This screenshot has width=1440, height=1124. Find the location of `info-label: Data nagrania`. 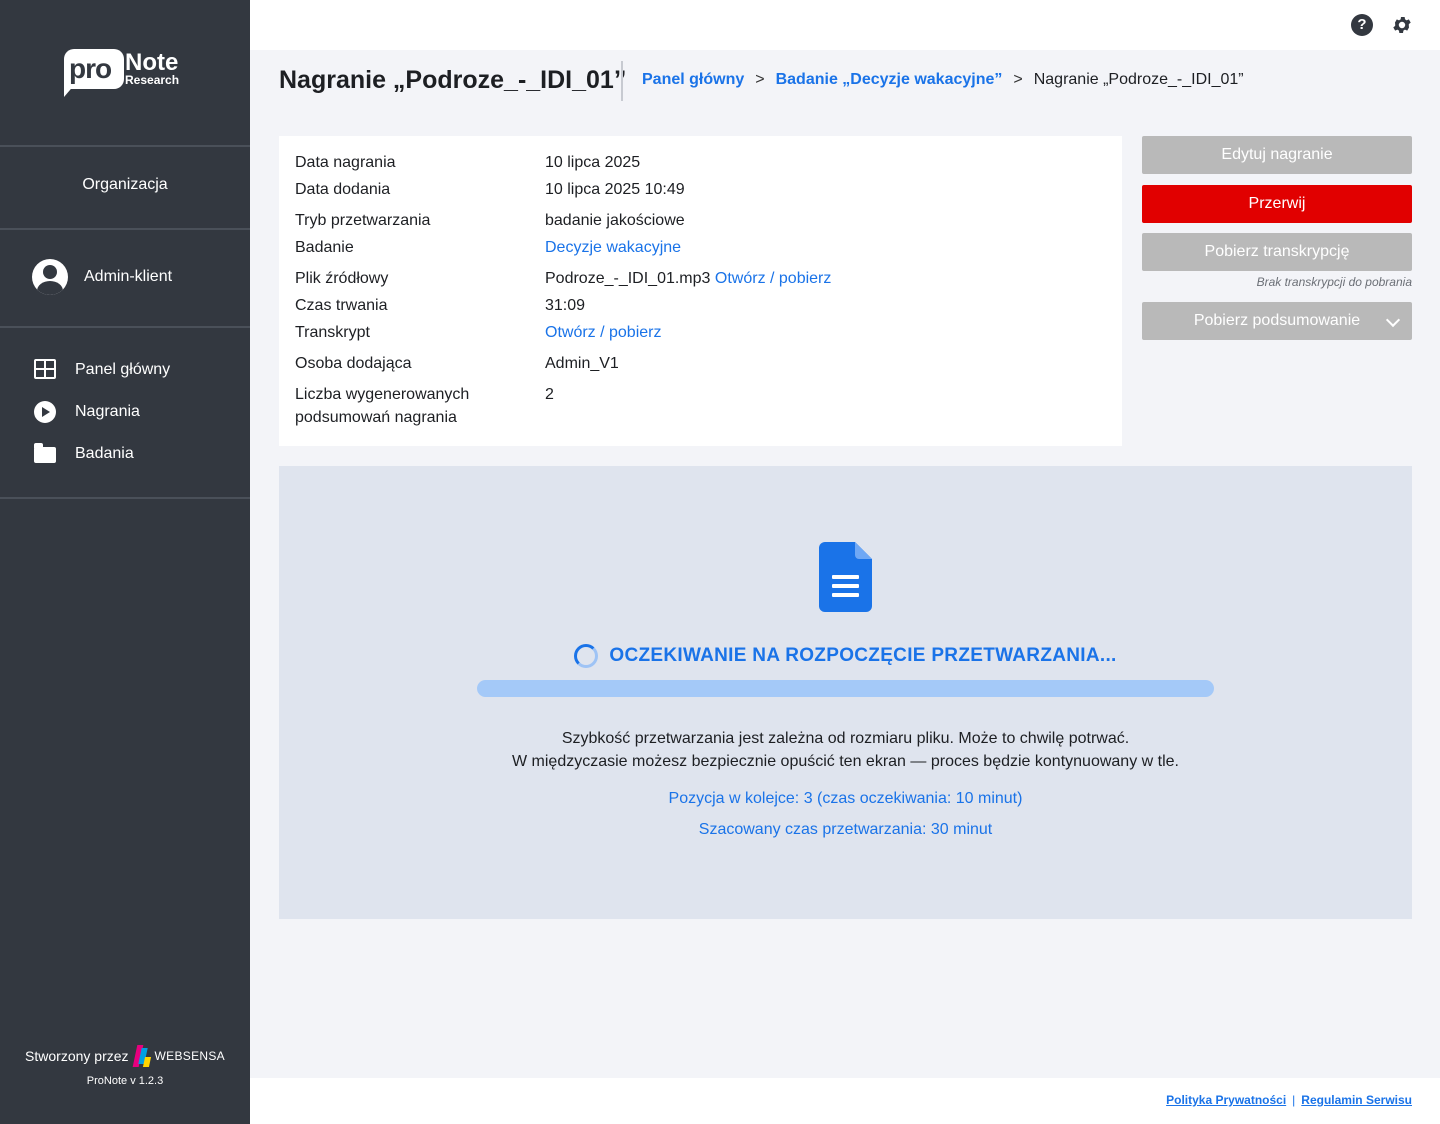

info-label: Data nagrania is located at coordinates (345, 162).